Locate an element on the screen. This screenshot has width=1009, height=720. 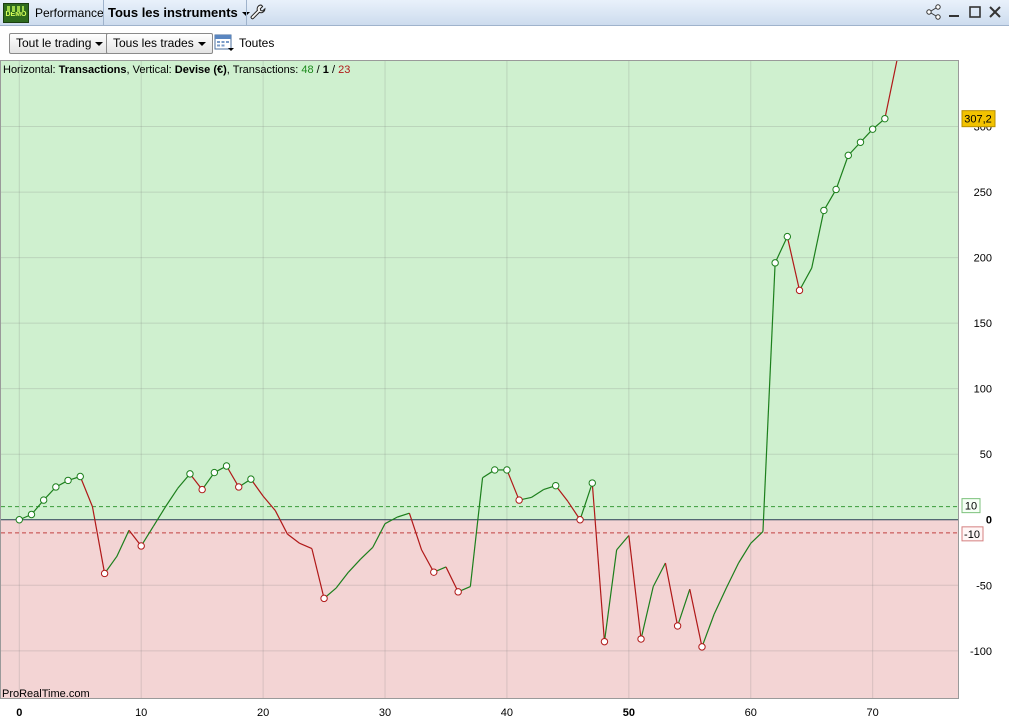
instruments-dropdown: Tous les instruments is located at coordinates (179, 12).